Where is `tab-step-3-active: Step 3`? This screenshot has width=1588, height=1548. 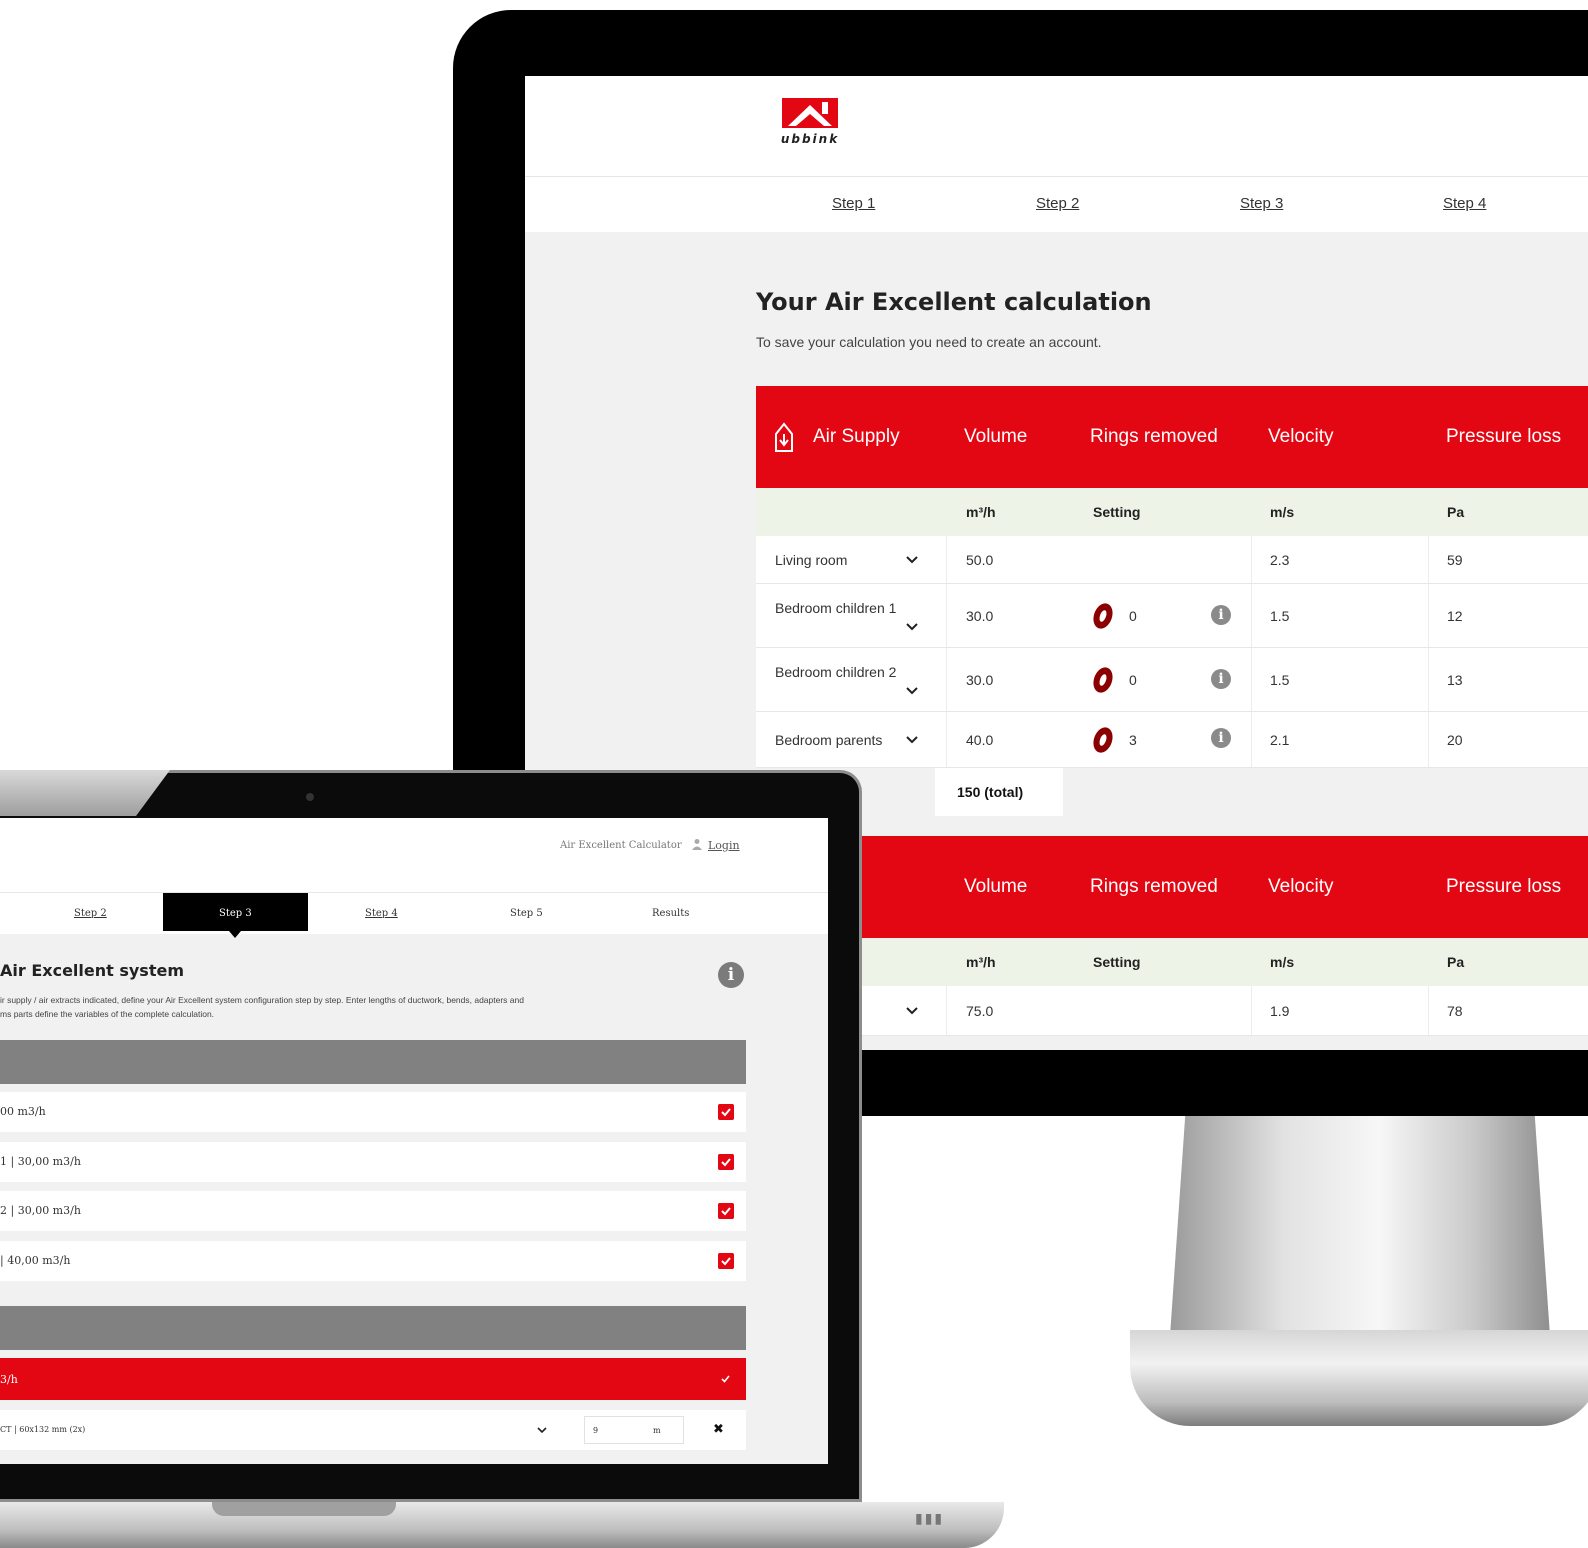
tab-step-3-active: Step 3 is located at coordinates (235, 912).